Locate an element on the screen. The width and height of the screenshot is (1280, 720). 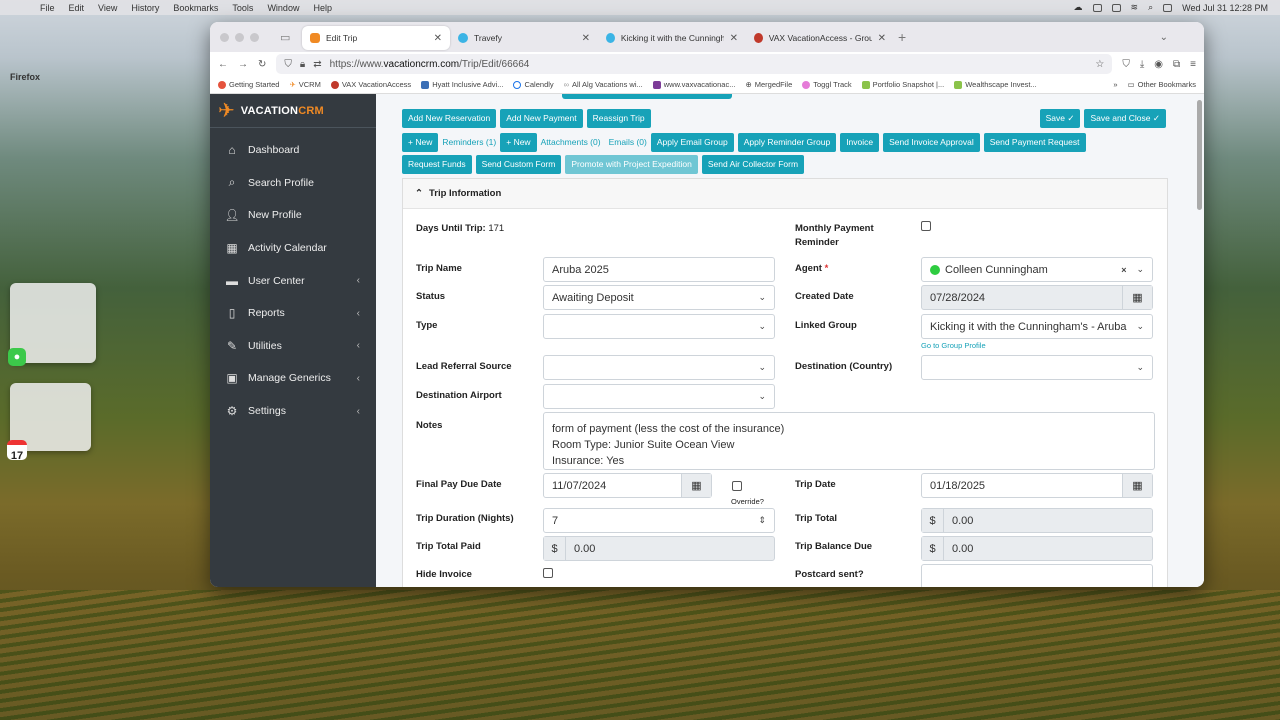
postcard-input is located at coordinates (1037, 575).